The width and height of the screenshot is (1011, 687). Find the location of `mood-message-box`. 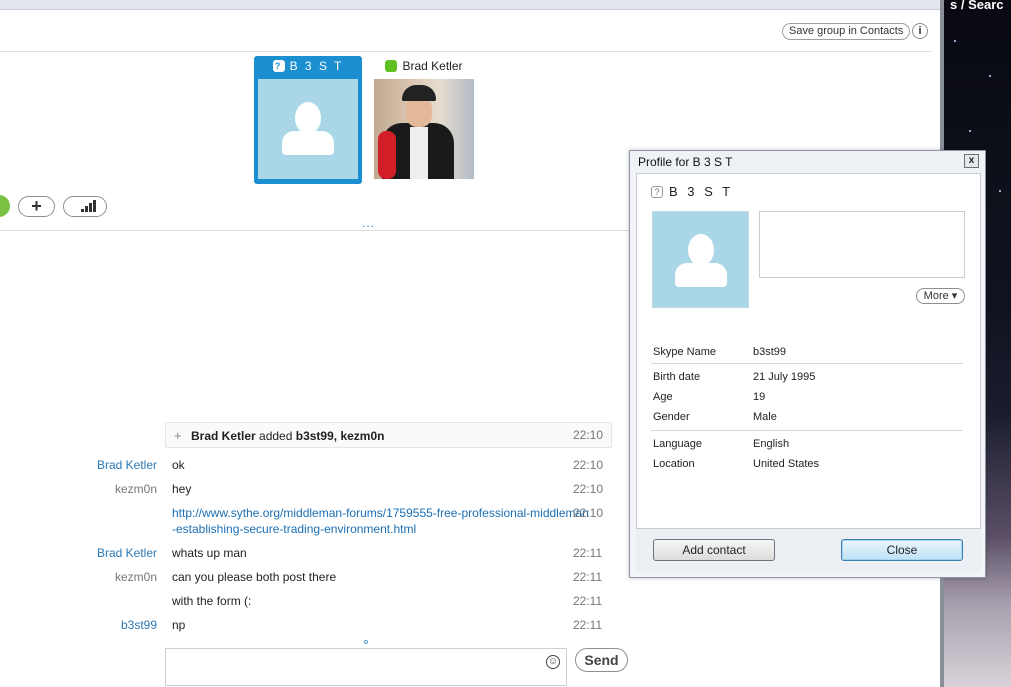

mood-message-box is located at coordinates (862, 244).